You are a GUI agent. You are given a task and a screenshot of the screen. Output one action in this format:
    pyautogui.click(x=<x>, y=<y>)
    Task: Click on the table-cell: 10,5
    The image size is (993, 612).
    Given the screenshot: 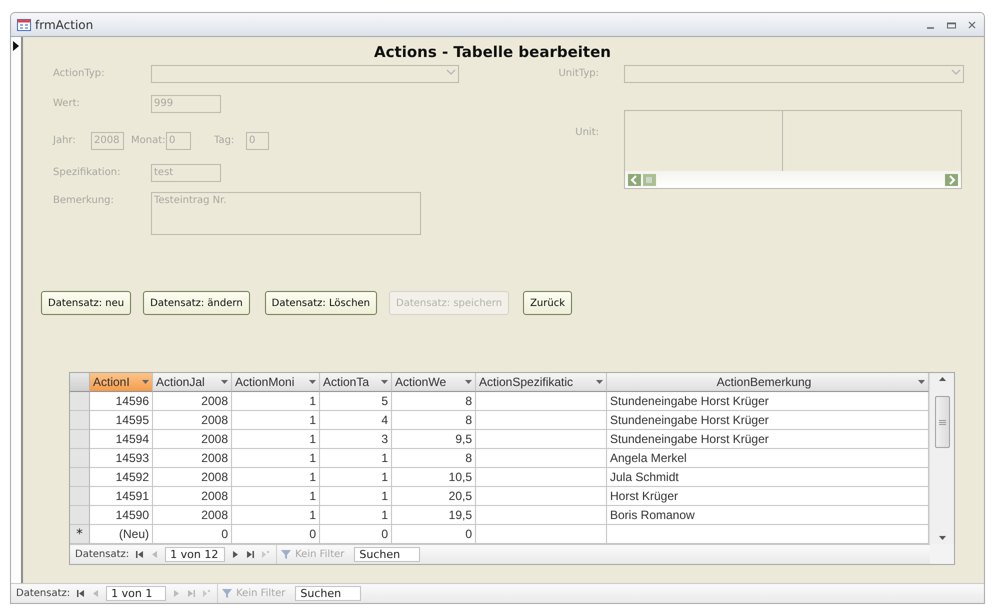 What is the action you would take?
    pyautogui.click(x=460, y=477)
    